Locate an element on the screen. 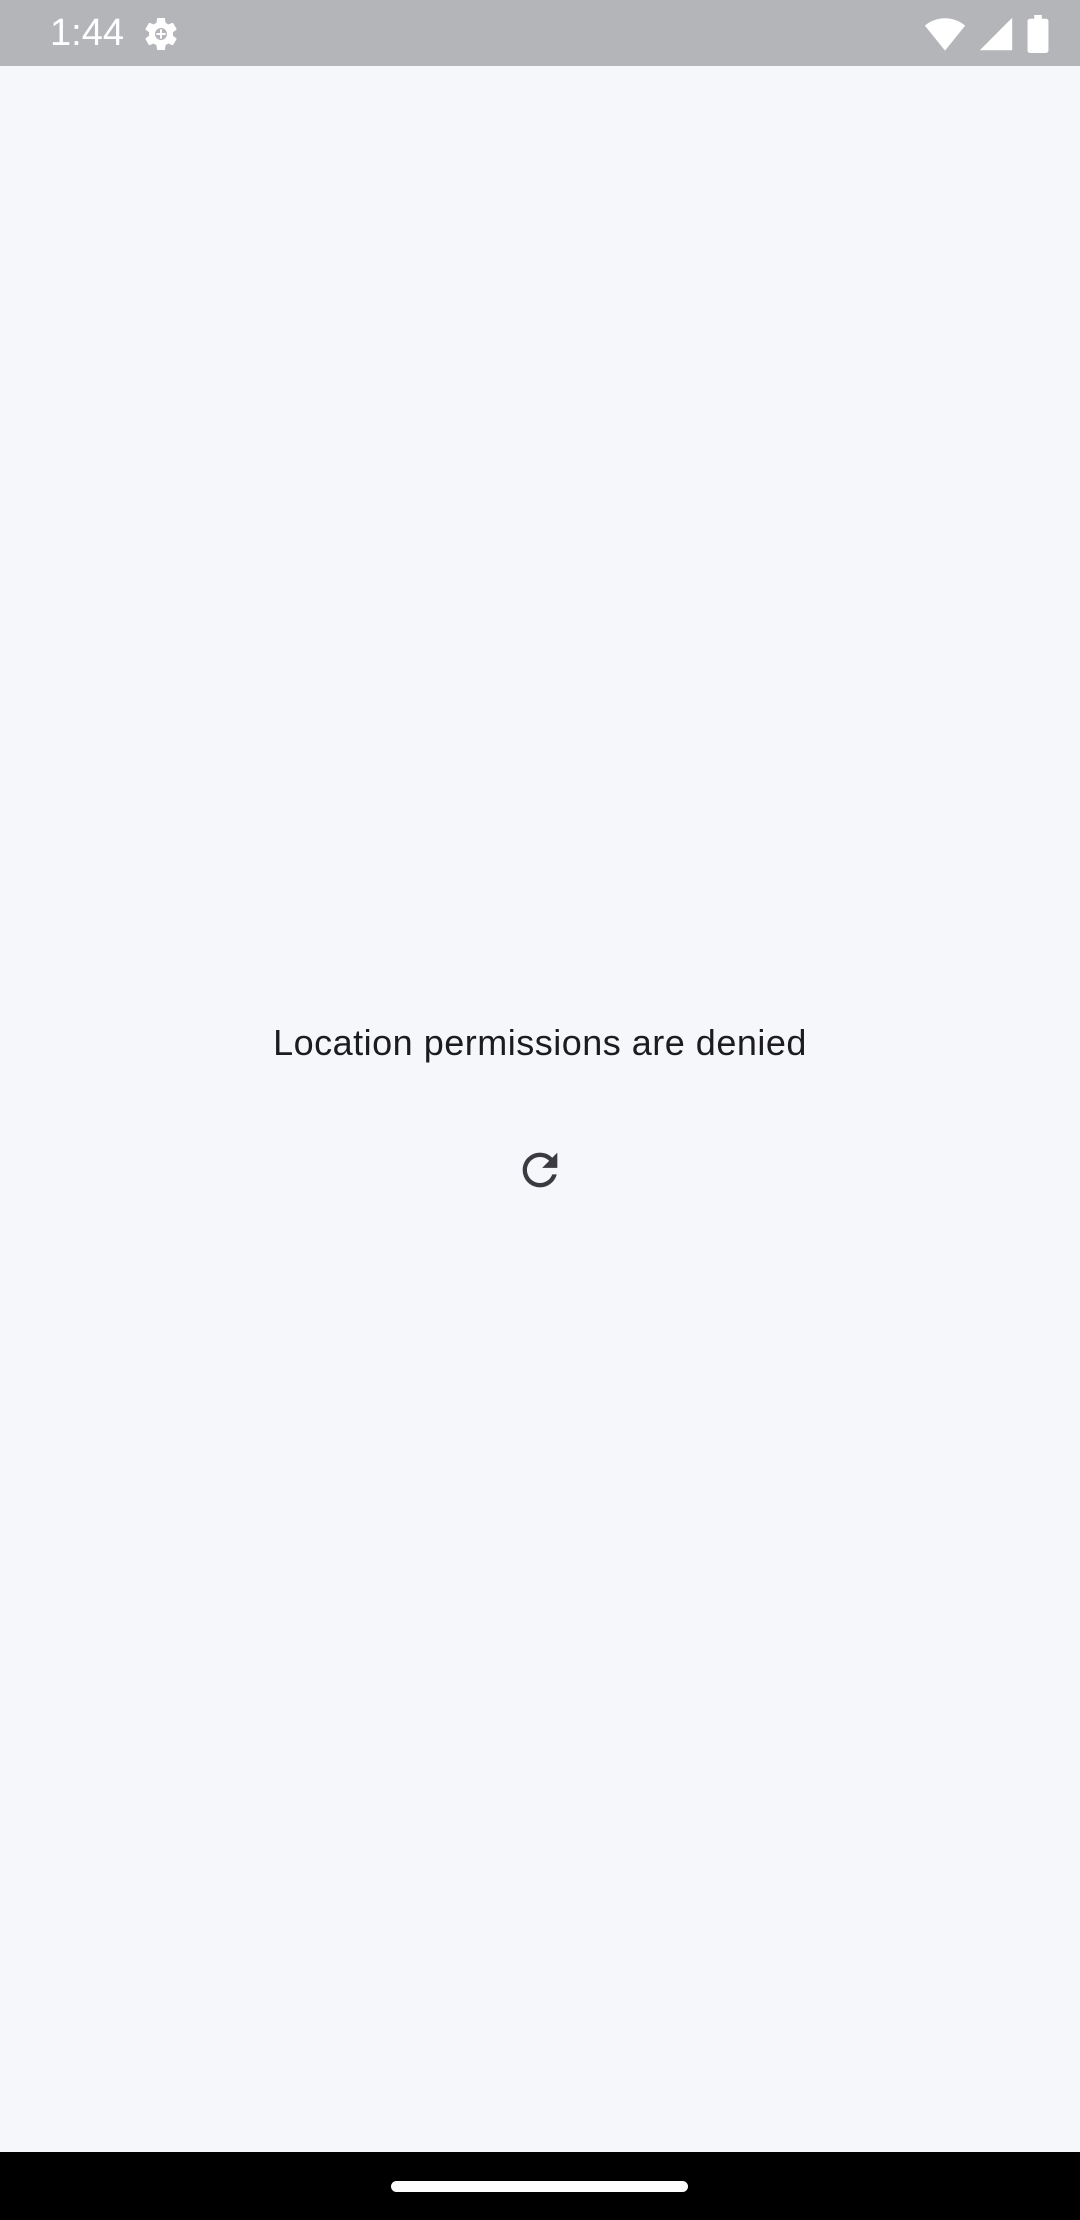 The image size is (1080, 2220). refresh-button is located at coordinates (540, 1172).